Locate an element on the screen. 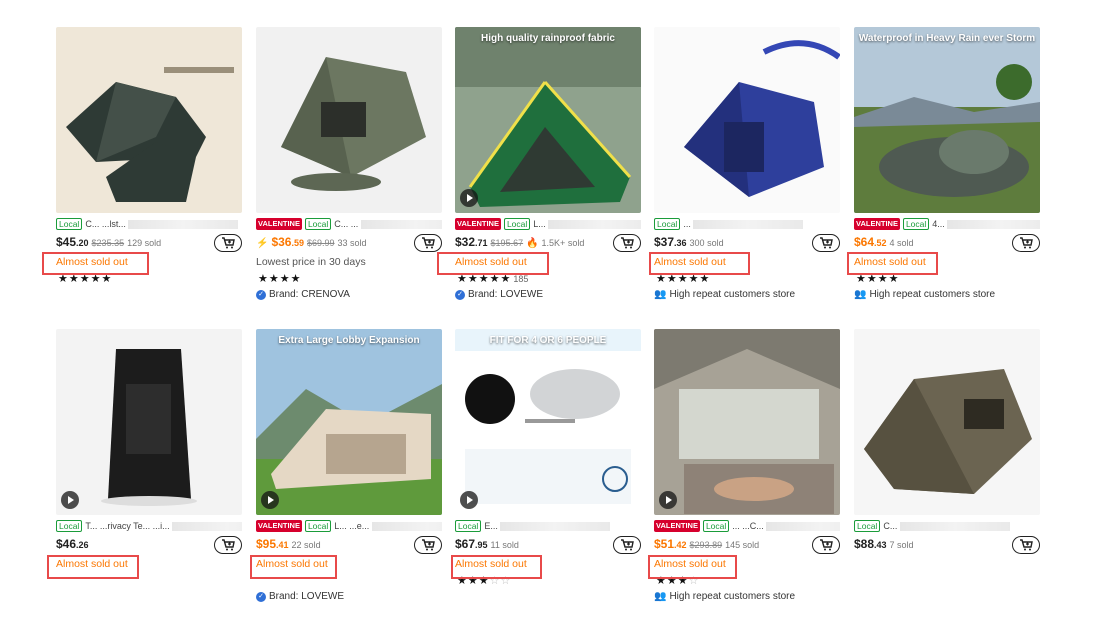 The height and width of the screenshot is (619, 1106). price: $37.36 is located at coordinates (670, 242).